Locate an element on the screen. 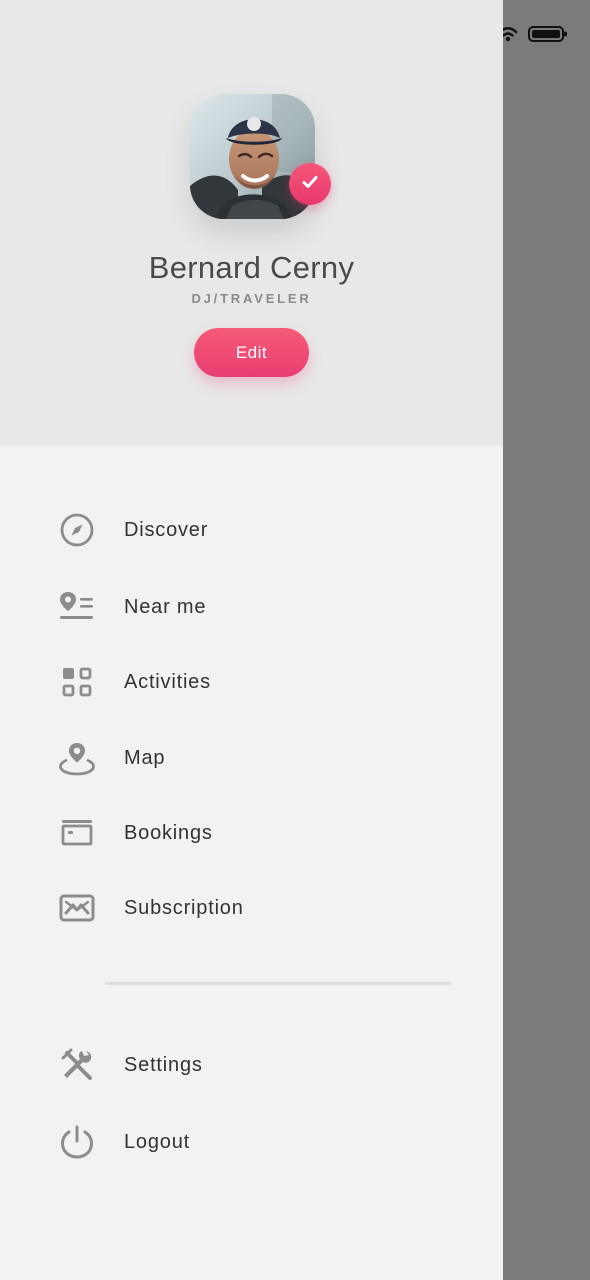 The image size is (590, 1280). map-pin-icon is located at coordinates (77, 758).